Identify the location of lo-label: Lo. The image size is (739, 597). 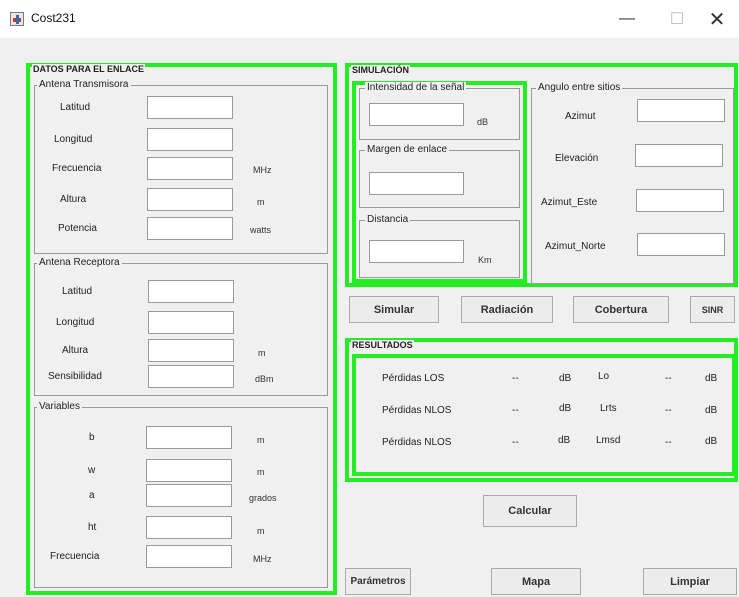
(604, 376).